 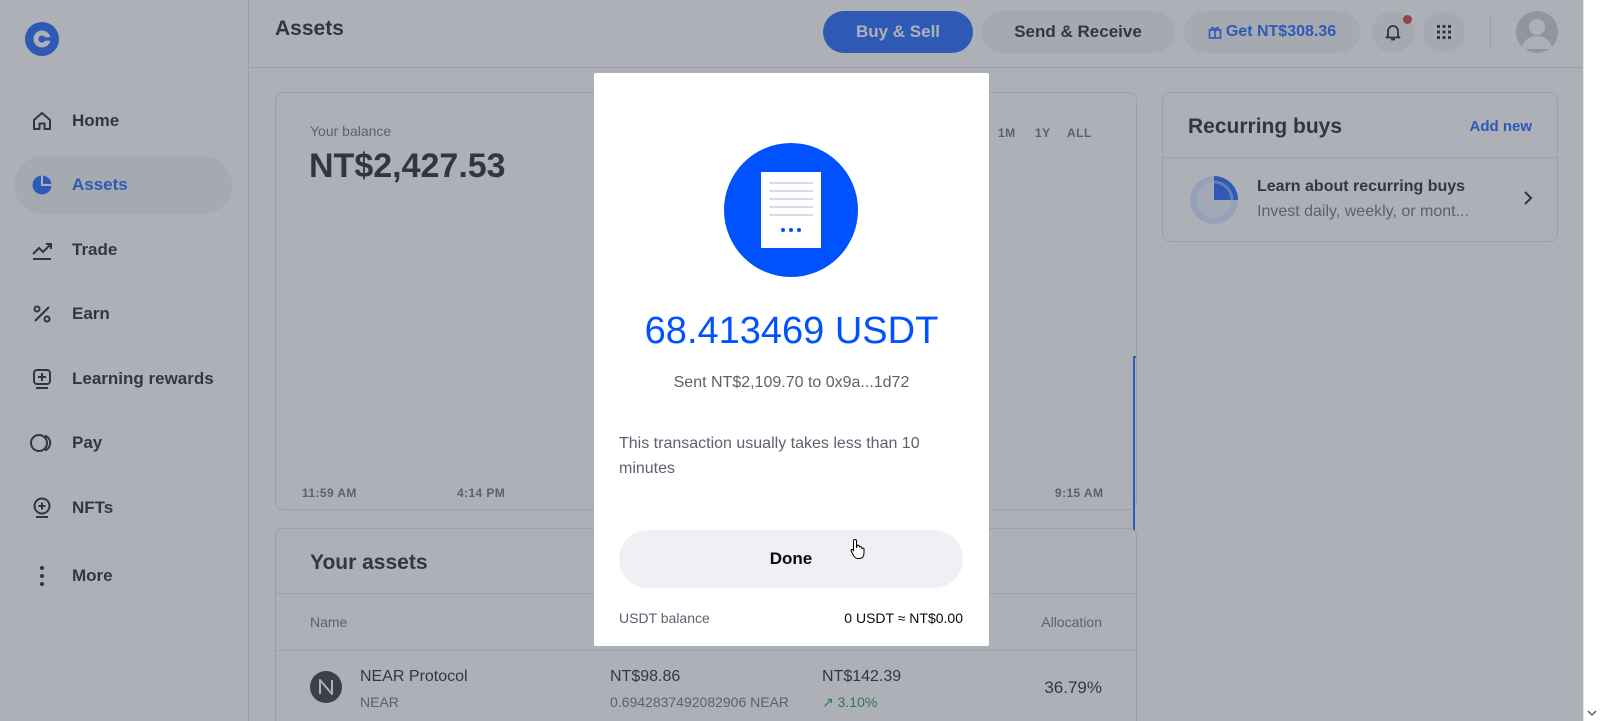 What do you see at coordinates (1592, 713) in the screenshot?
I see `scroll-down-arrow-icon` at bounding box center [1592, 713].